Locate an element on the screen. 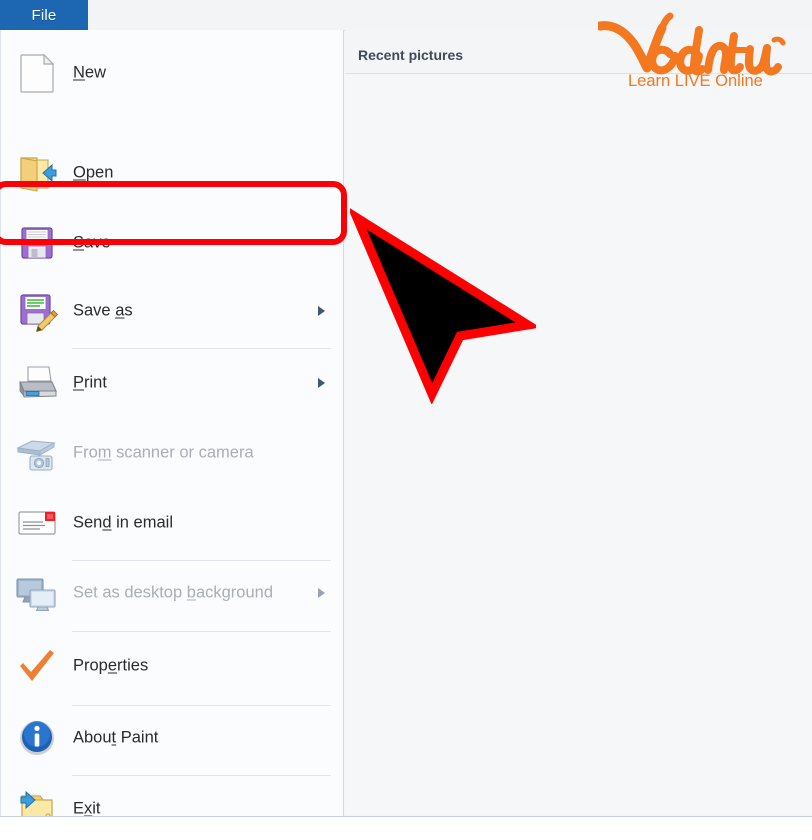 The height and width of the screenshot is (840, 812). recent-pictures-title: Recent pictures is located at coordinates (411, 55).